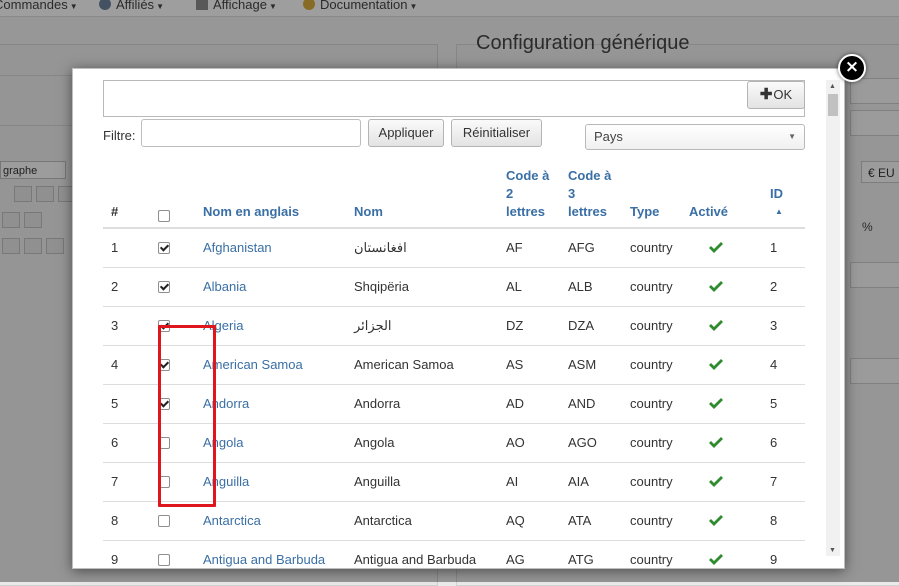 This screenshot has width=899, height=586. What do you see at coordinates (774, 442) in the screenshot?
I see `cell-id: 6` at bounding box center [774, 442].